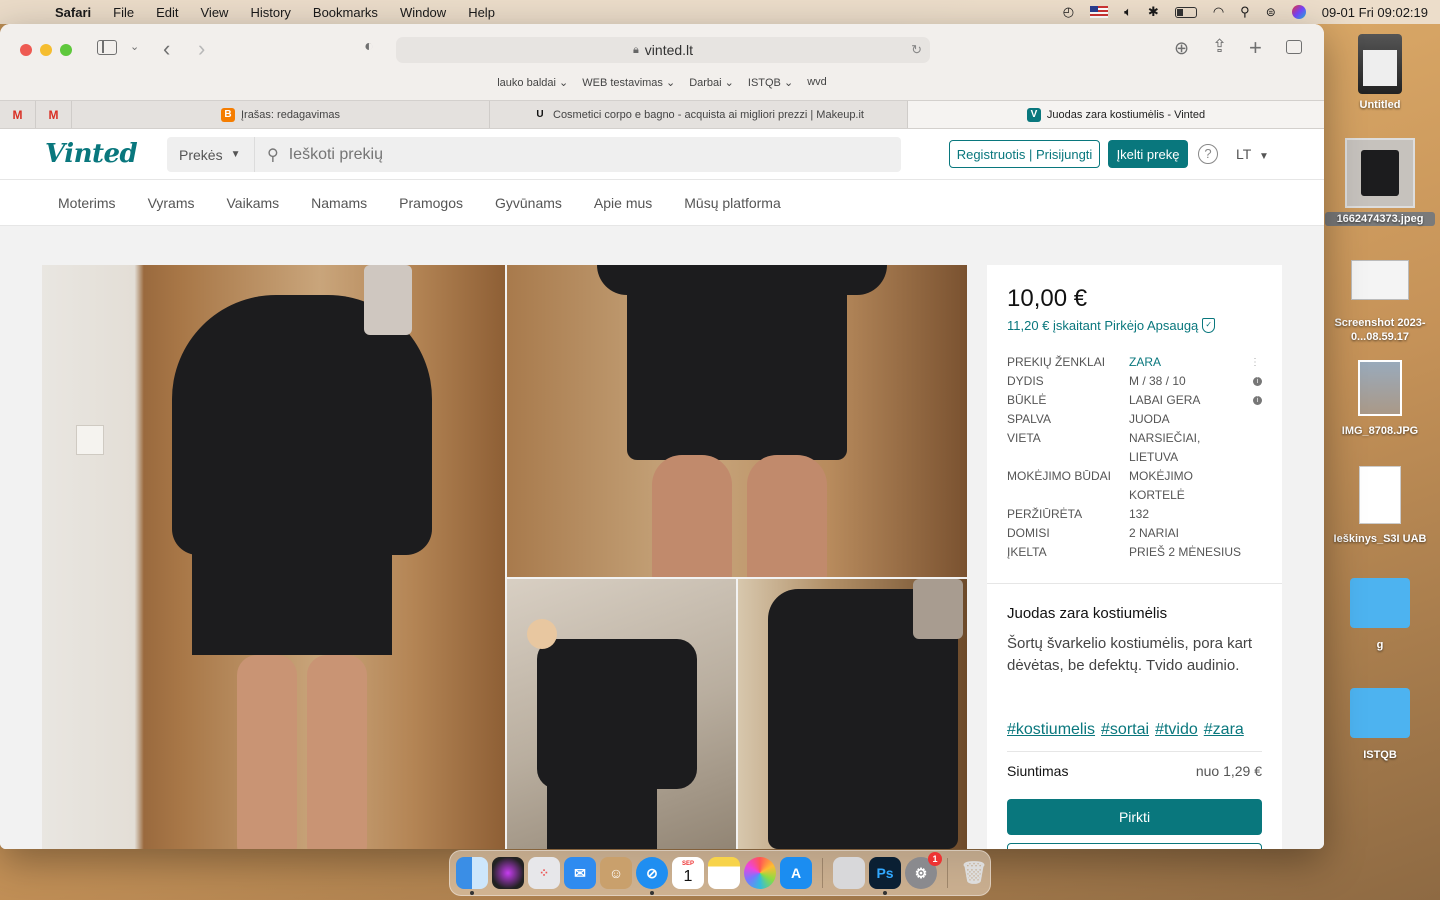 Image resolution: width=1440 pixels, height=900 pixels. I want to click on bookmark-folder: ISTQB ⌄, so click(770, 86).